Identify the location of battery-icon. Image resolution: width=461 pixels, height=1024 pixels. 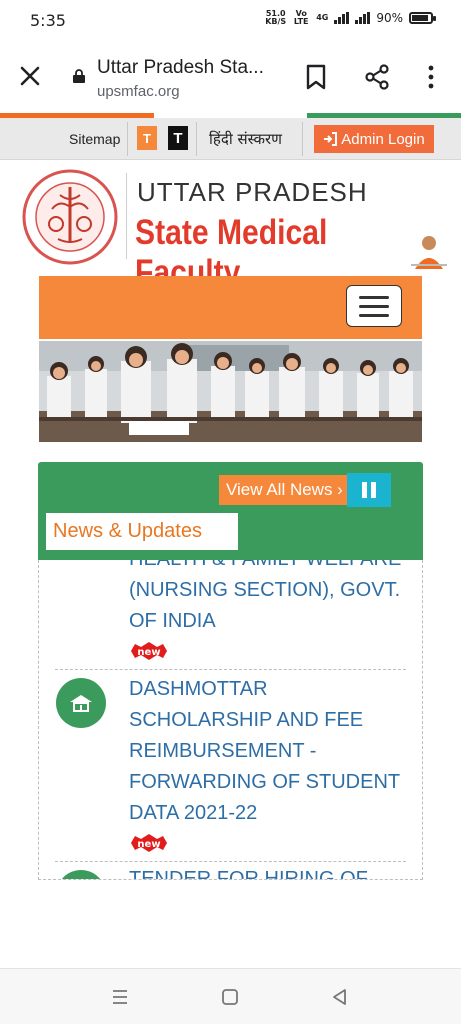
(422, 18).